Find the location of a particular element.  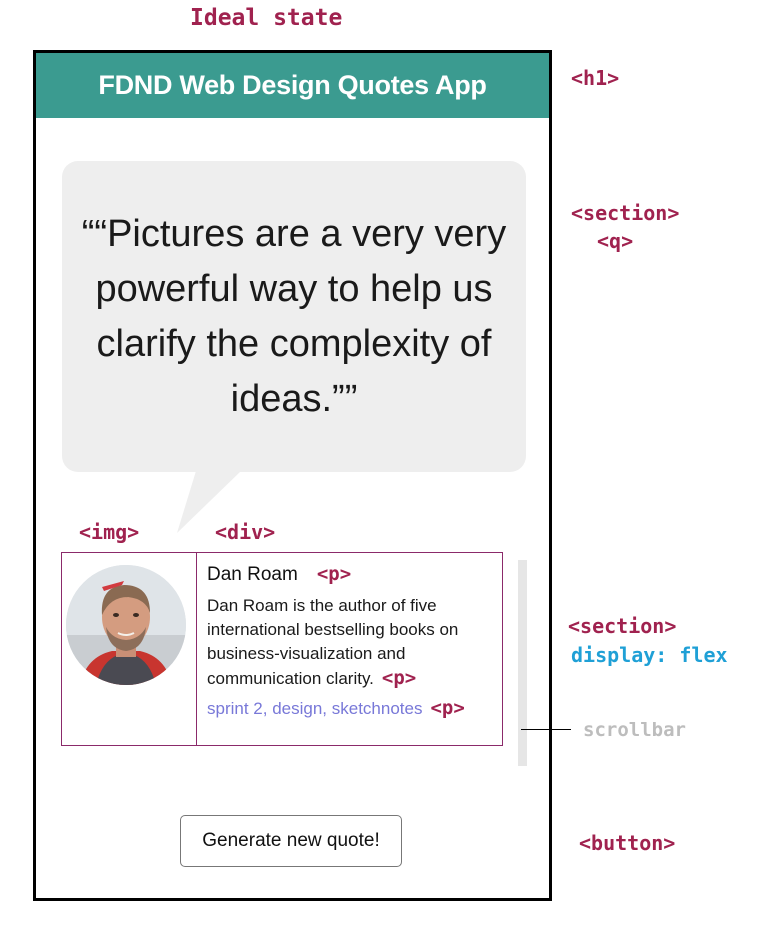

scrollbar-pointer-line is located at coordinates (546, 729).